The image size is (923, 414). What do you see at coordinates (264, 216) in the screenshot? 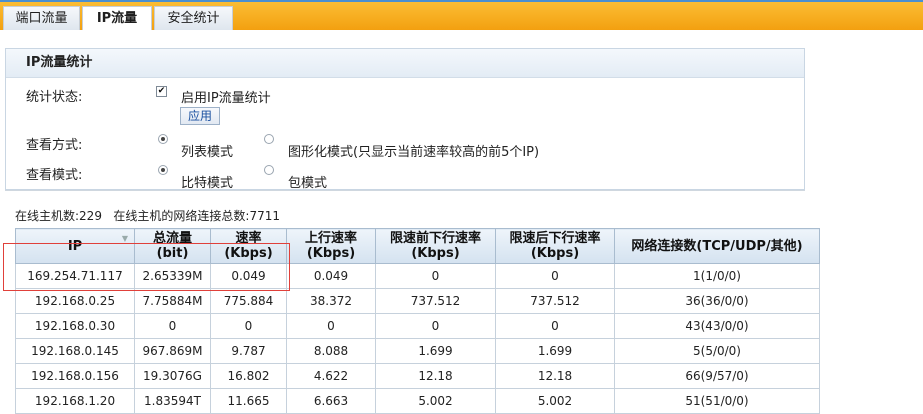
I see `connections-count: 7711` at bounding box center [264, 216].